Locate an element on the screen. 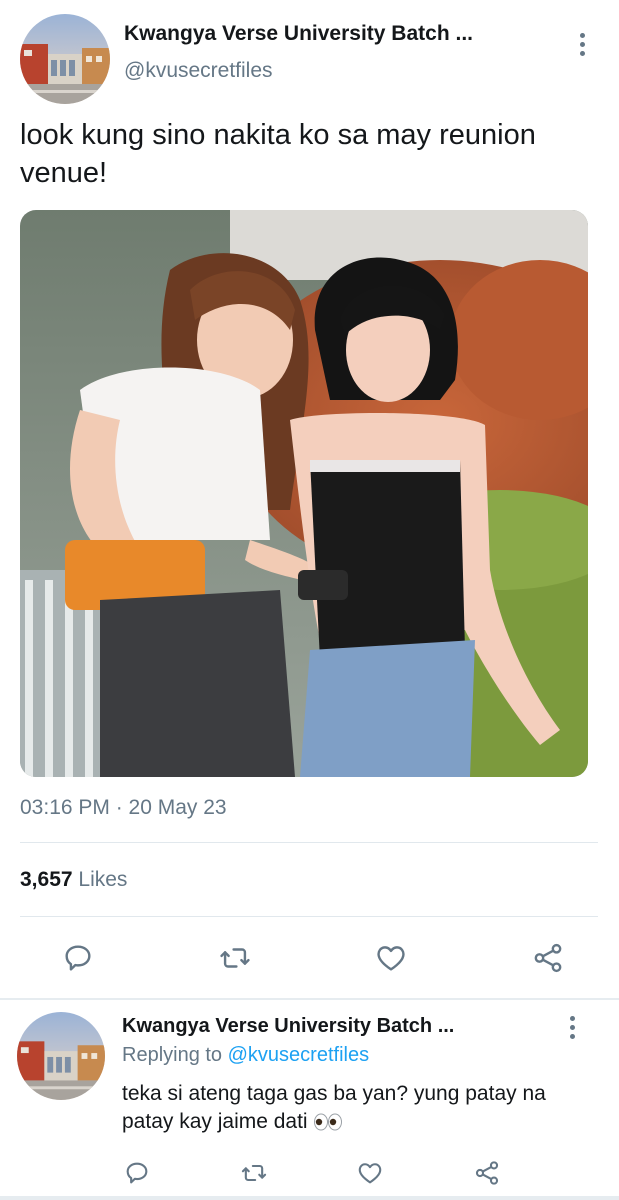 The height and width of the screenshot is (1200, 619). replying-to-mention: @kvusecretfiles is located at coordinates (298, 1055).